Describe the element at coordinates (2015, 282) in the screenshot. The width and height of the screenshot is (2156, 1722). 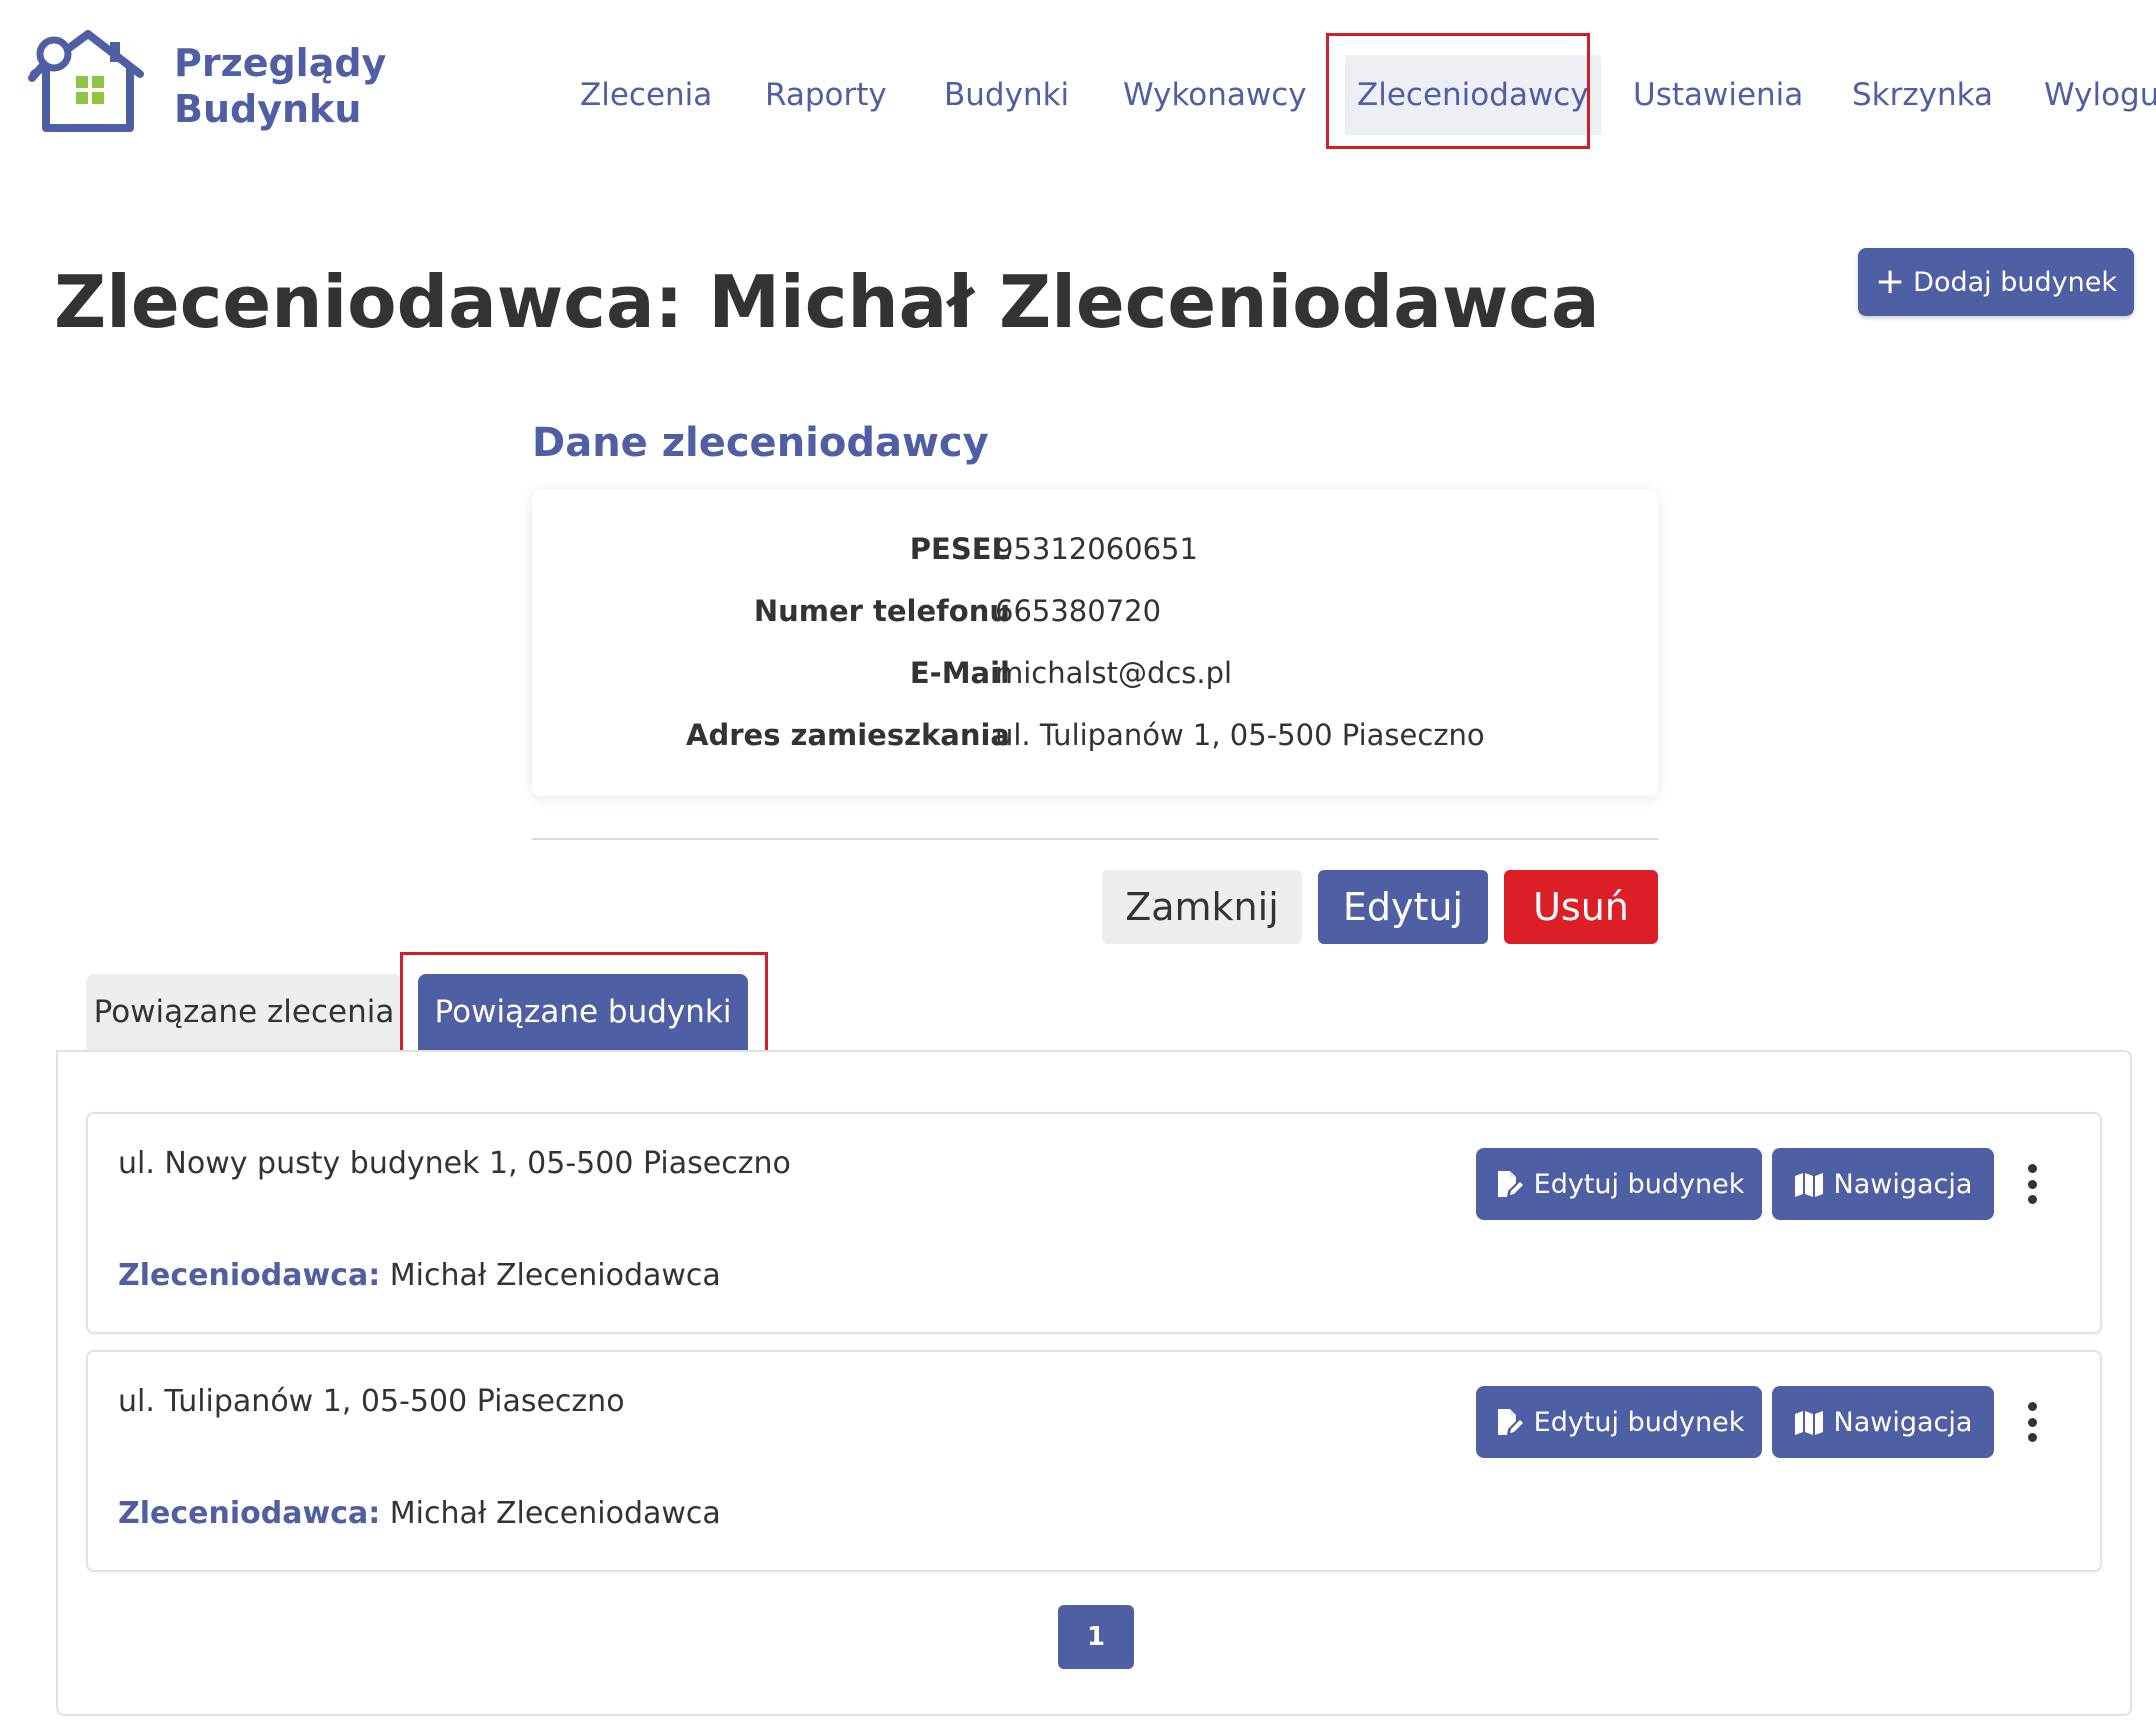
I see `add-building-label: Dodaj budynek` at that location.